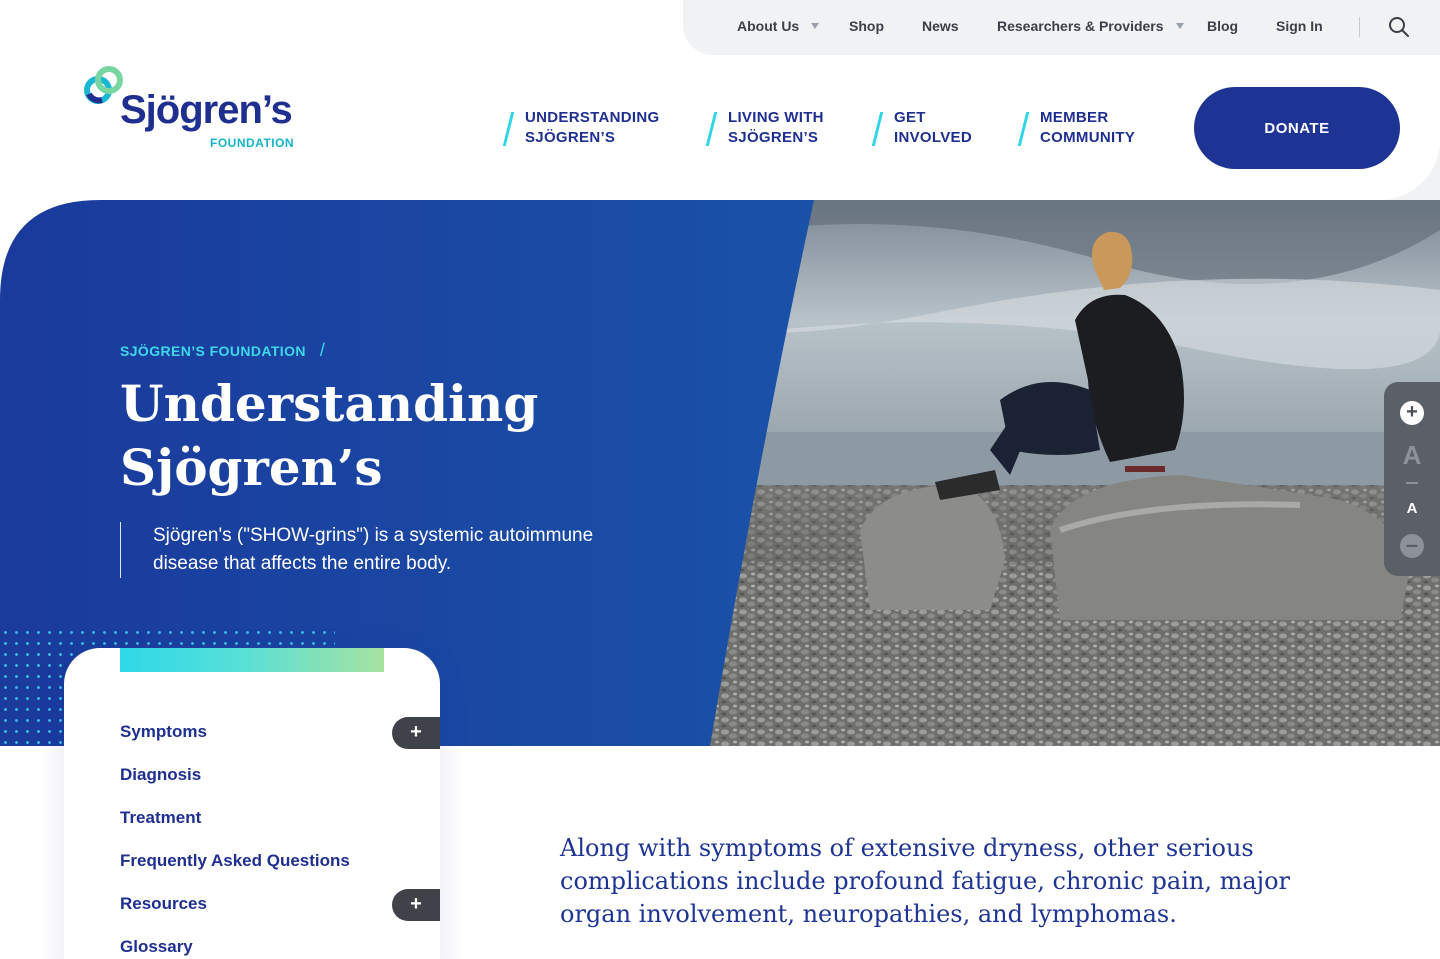 The image size is (1440, 959). Describe the element at coordinates (1080, 26) in the screenshot. I see `util-nav-label: Researchers & Providers` at that location.